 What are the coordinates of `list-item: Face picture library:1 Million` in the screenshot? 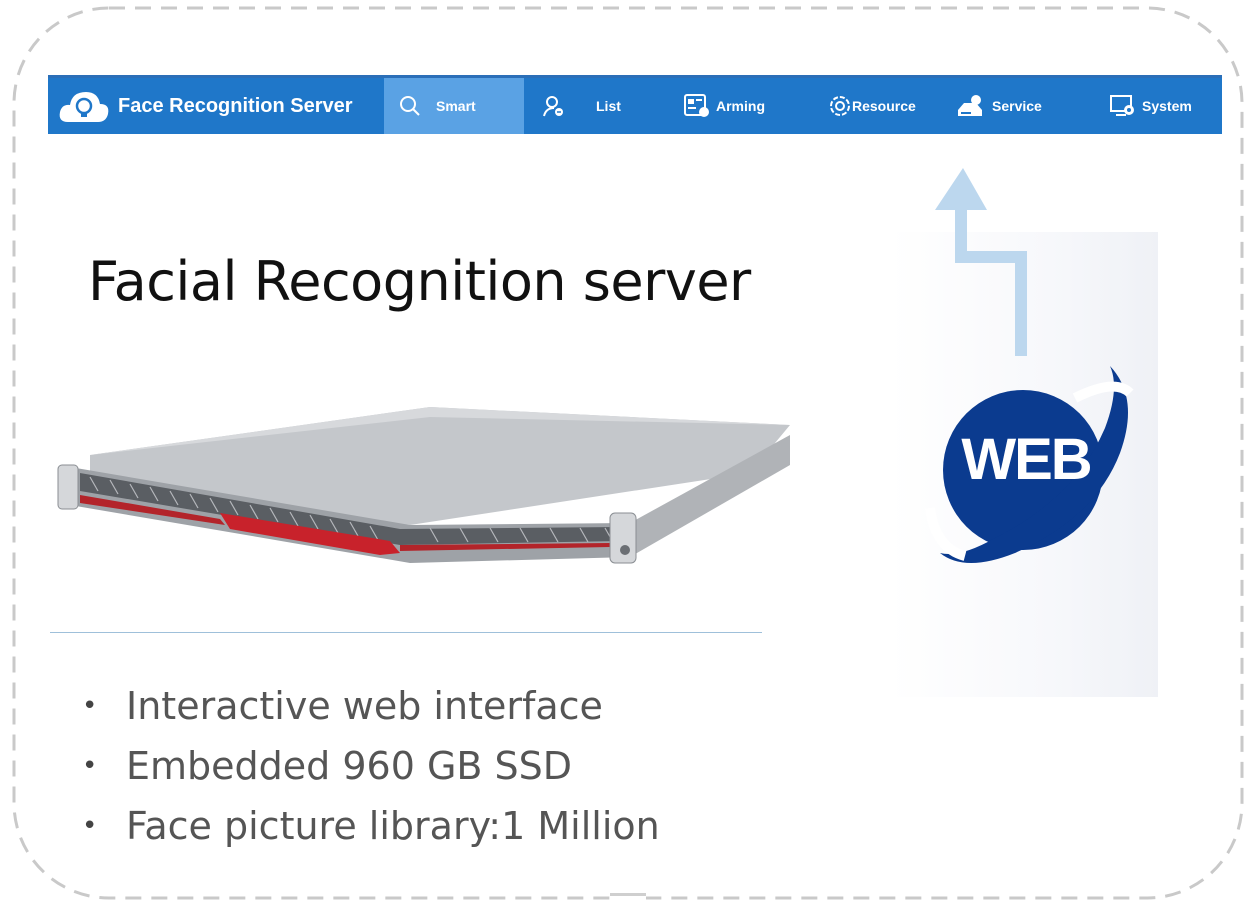 It's located at (371, 828).